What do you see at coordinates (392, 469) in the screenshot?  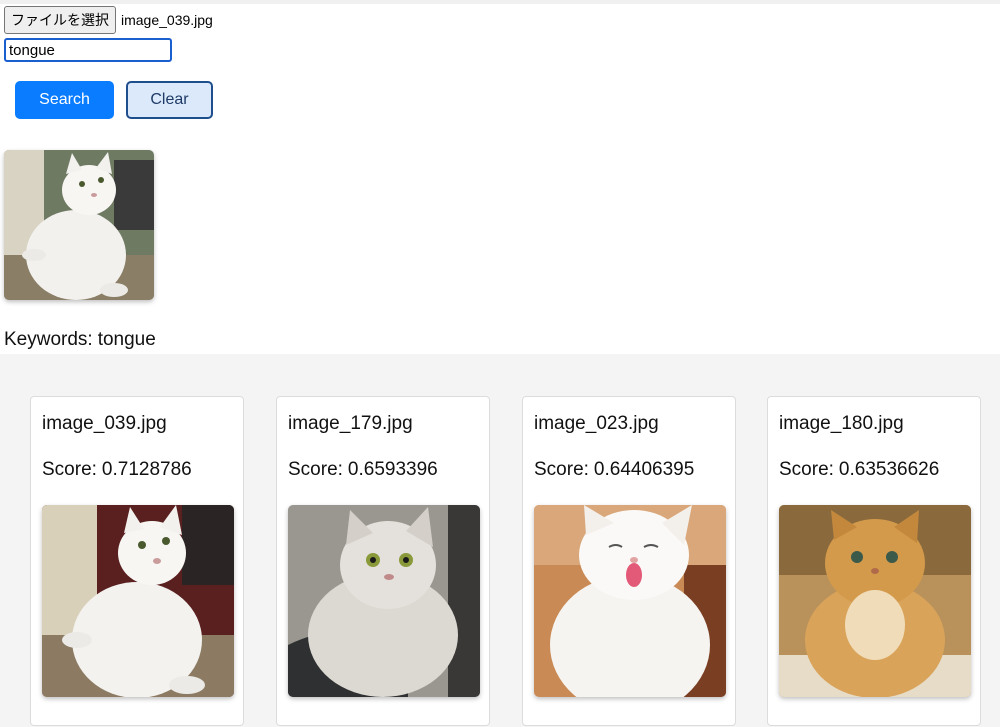 I see `score-value: 0.6593396` at bounding box center [392, 469].